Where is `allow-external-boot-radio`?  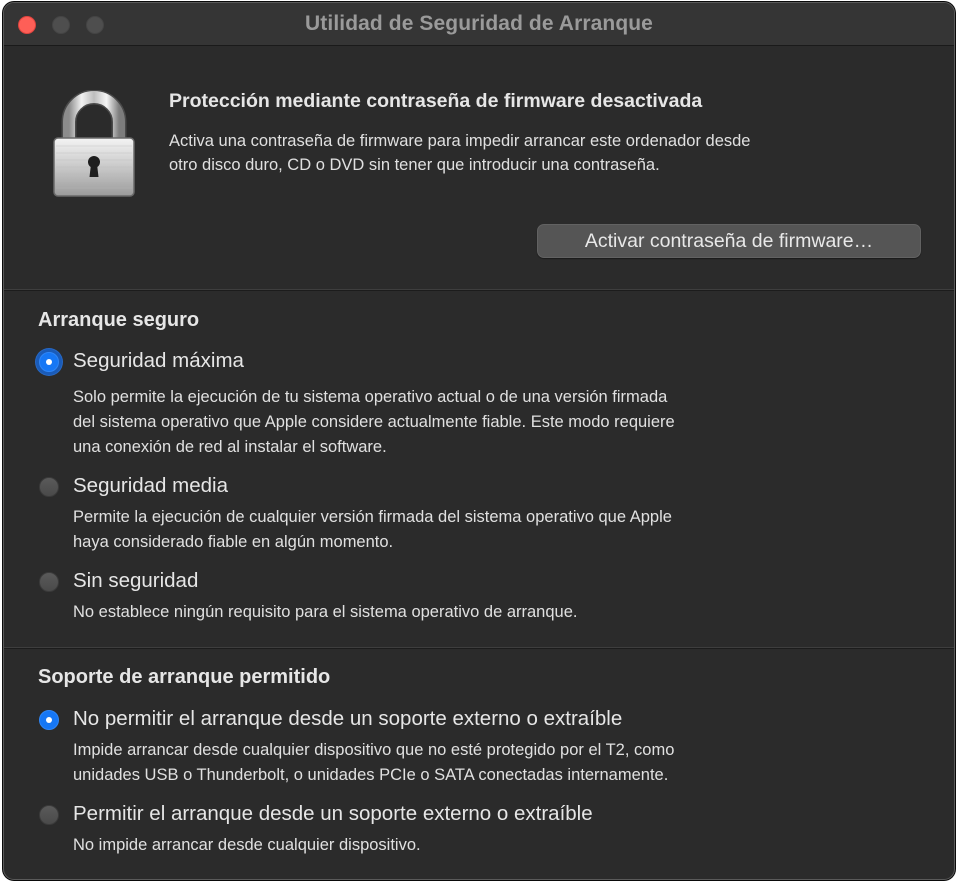 allow-external-boot-radio is located at coordinates (49, 815).